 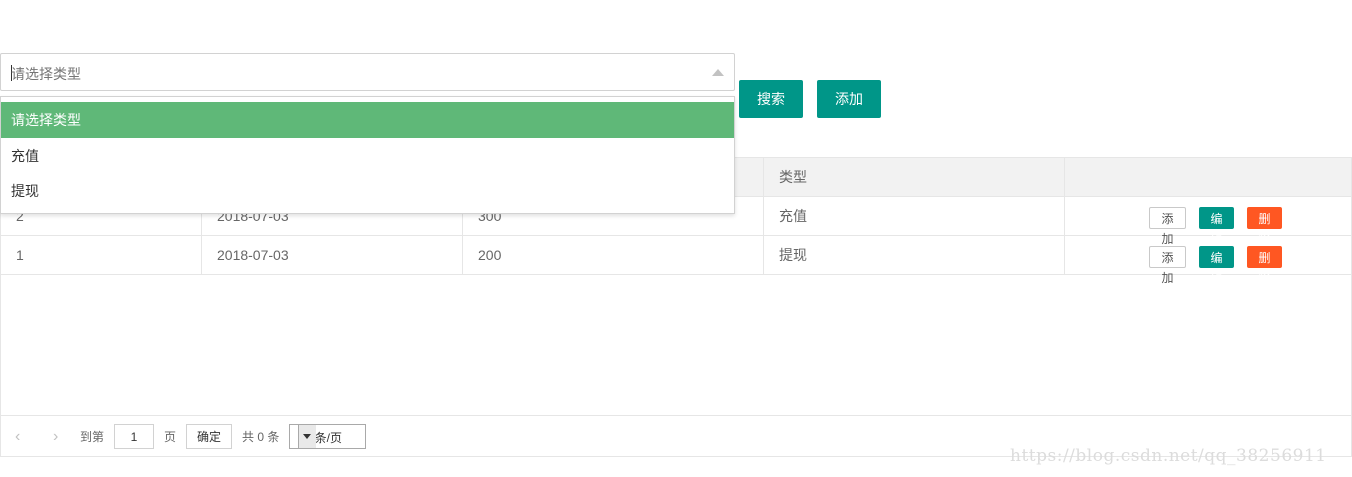 What do you see at coordinates (134, 436) in the screenshot?
I see `page-number-input` at bounding box center [134, 436].